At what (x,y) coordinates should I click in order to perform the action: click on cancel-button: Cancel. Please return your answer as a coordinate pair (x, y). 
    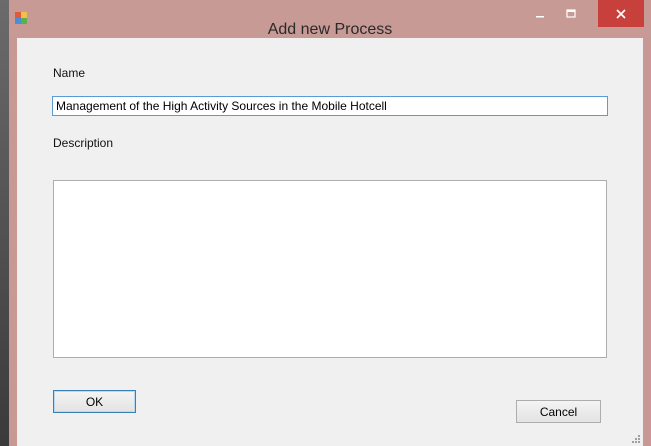
    Looking at the image, I should click on (558, 411).